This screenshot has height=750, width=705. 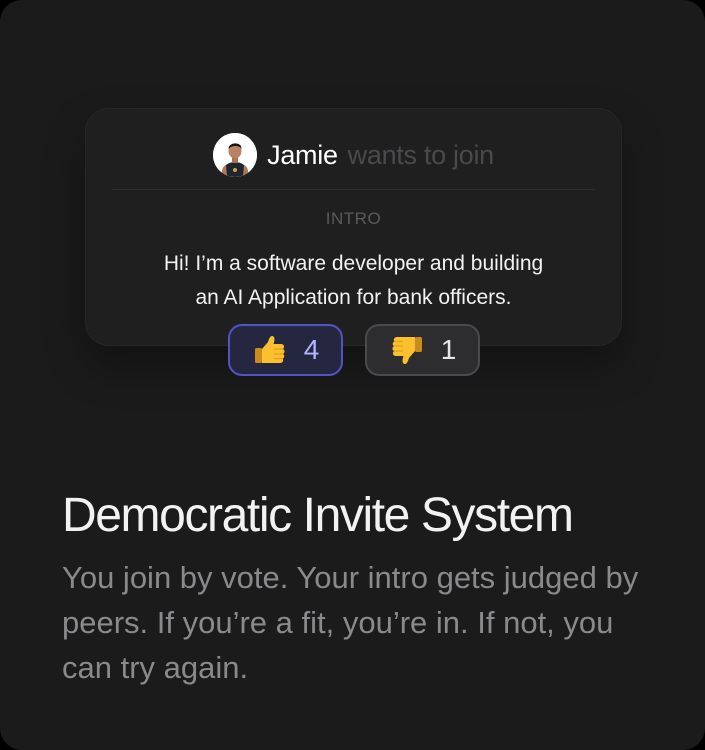 I want to click on join-request-header: Jamie wants to join, so click(x=353, y=155).